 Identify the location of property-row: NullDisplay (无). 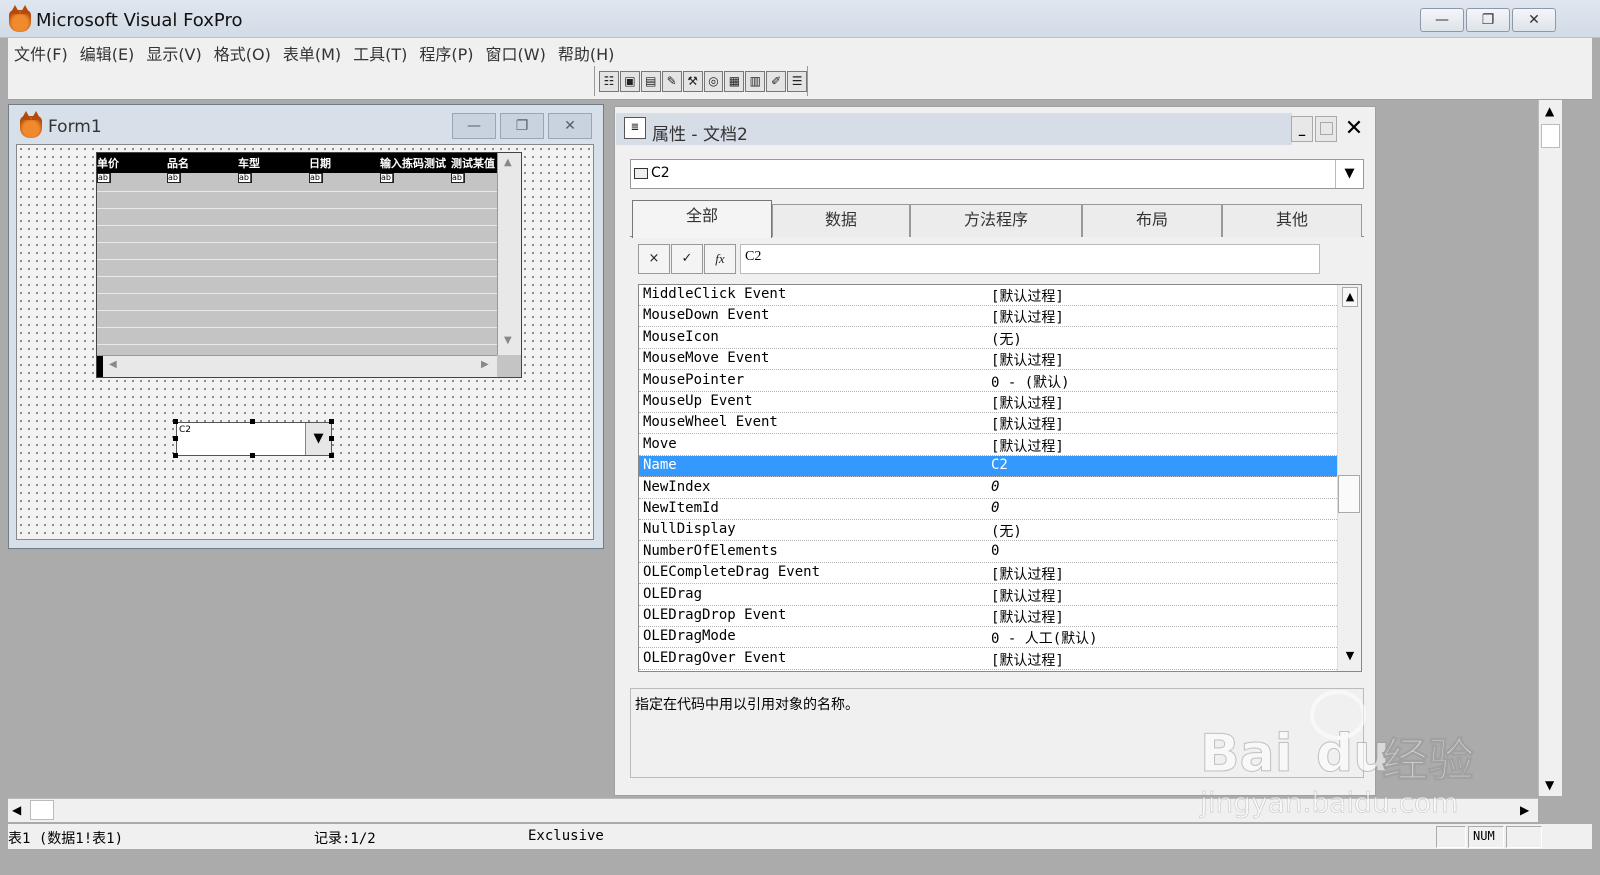
(988, 531).